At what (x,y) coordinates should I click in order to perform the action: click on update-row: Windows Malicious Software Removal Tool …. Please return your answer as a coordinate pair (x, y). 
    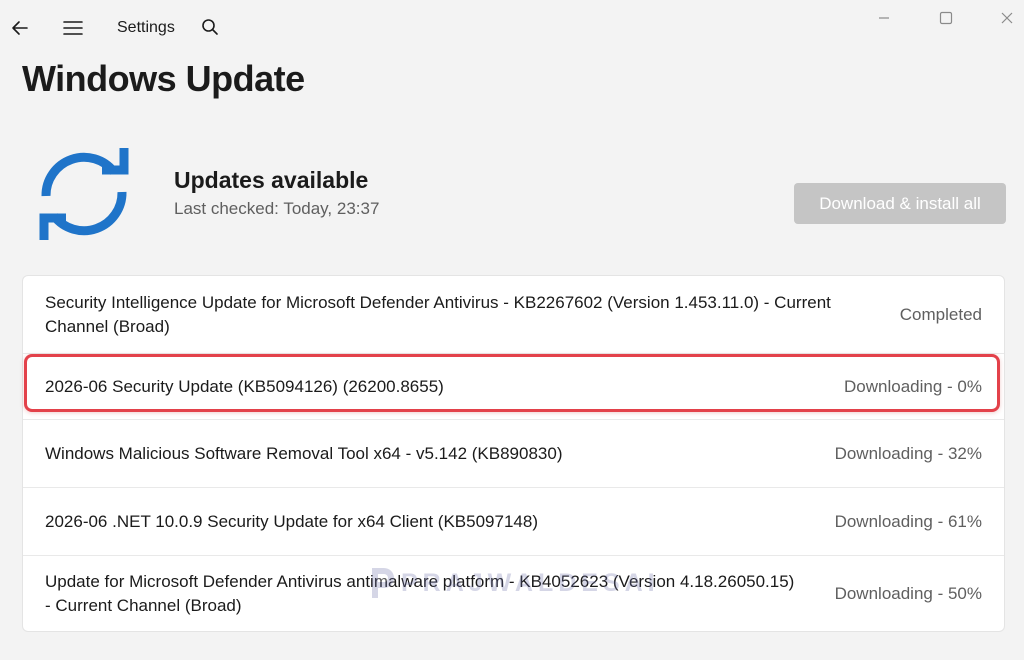
    Looking at the image, I should click on (513, 454).